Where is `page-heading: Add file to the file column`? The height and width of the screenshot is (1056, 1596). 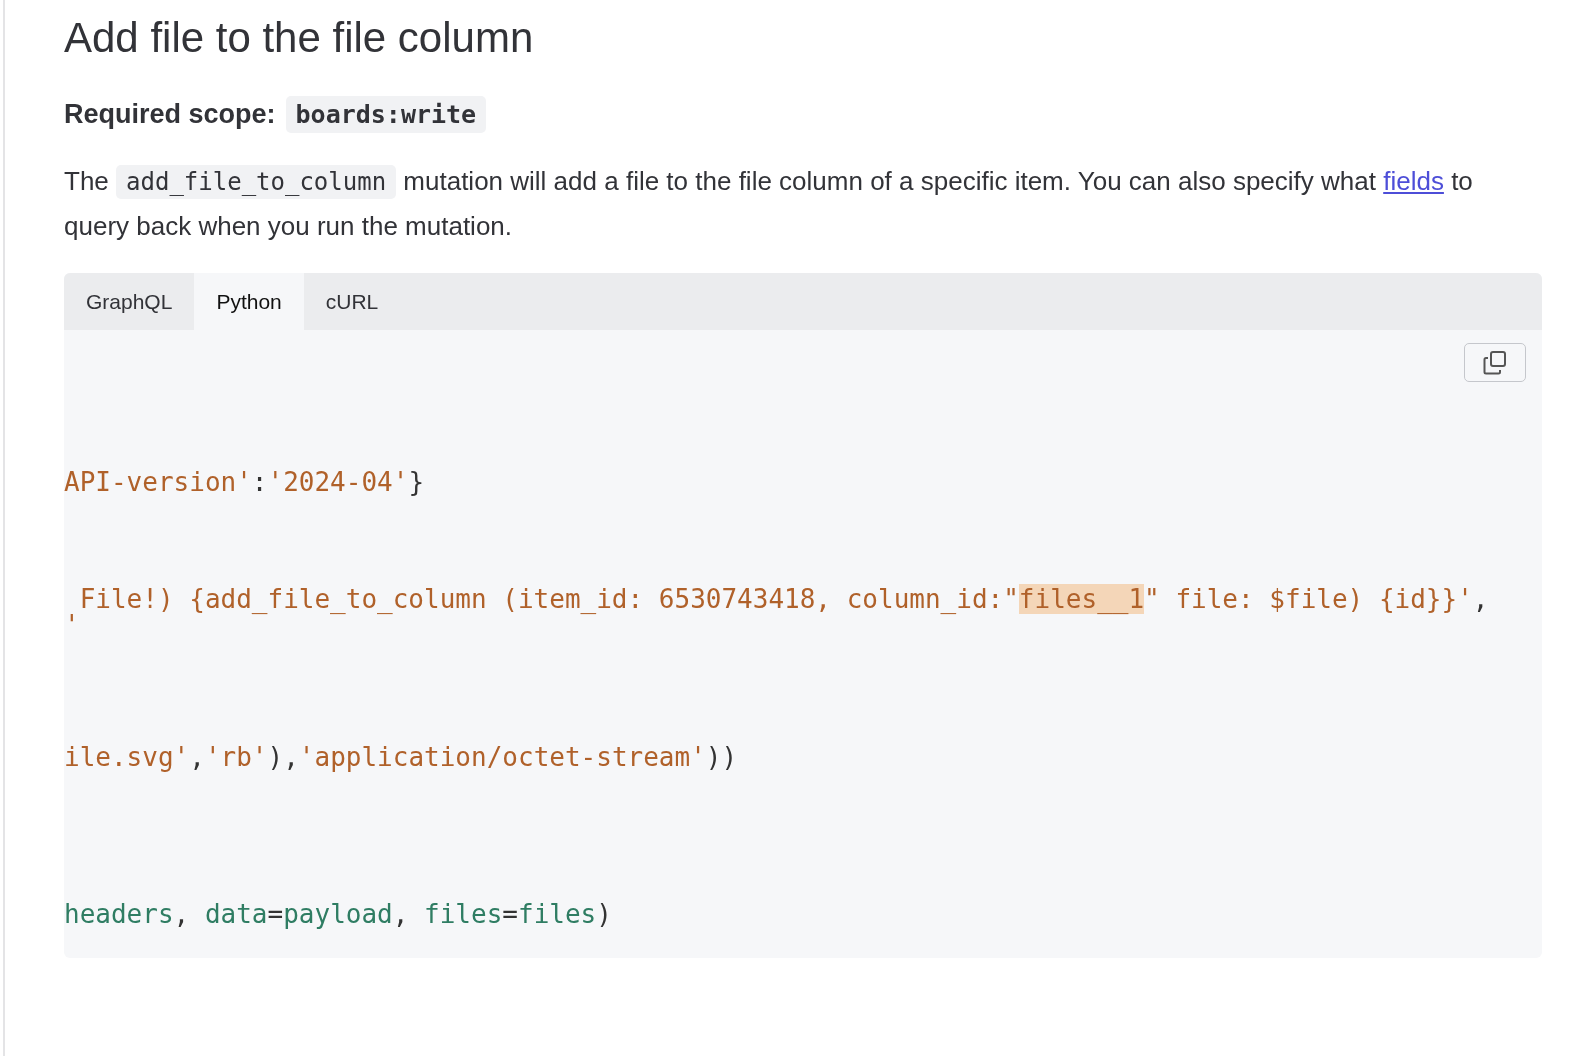
page-heading: Add file to the file column is located at coordinates (299, 37).